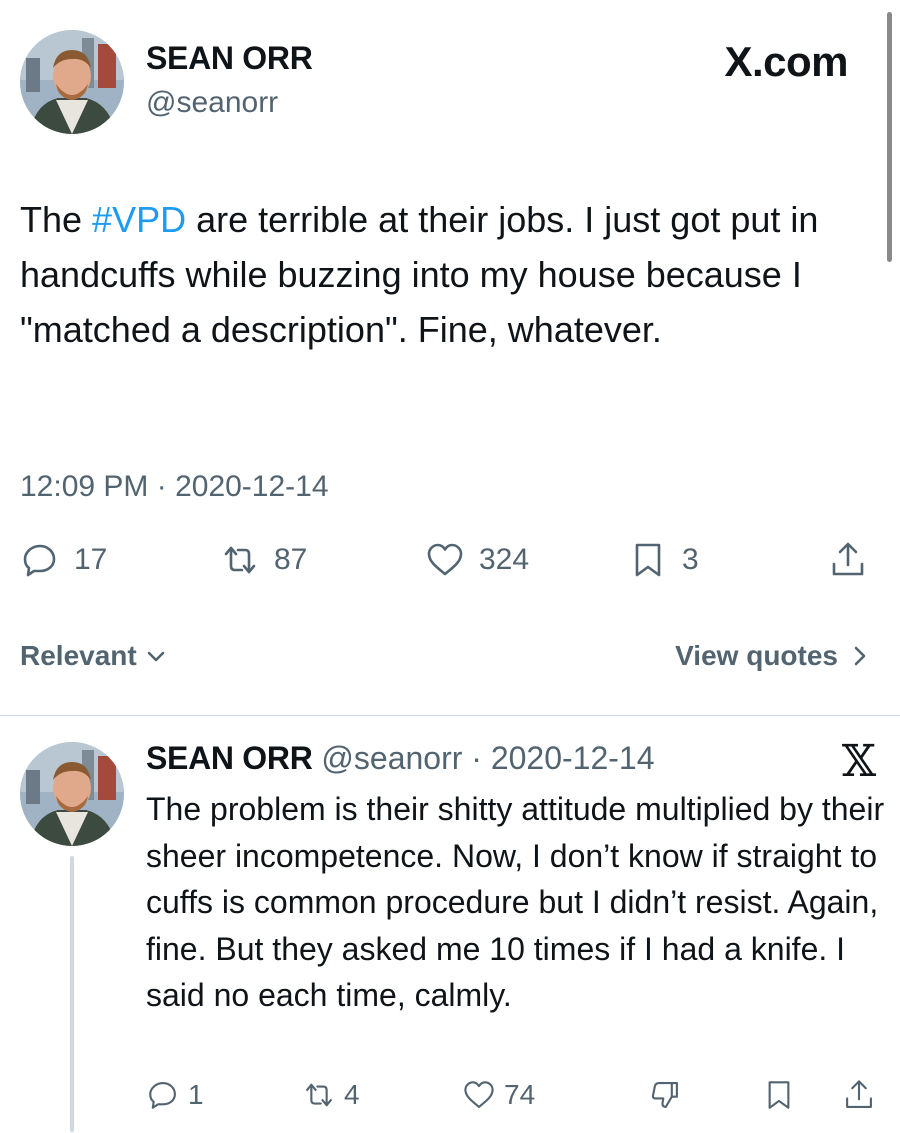 This screenshot has height=1133, width=900. I want to click on view-quotes-link: View quotes, so click(772, 656).